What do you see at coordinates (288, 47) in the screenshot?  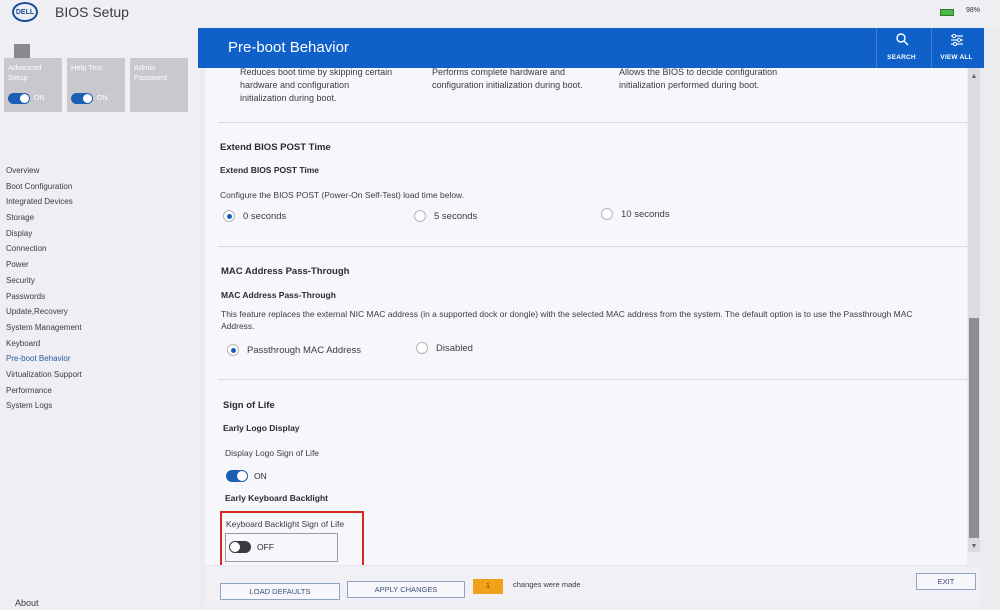 I see `page-title: Pre-boot Behavior` at bounding box center [288, 47].